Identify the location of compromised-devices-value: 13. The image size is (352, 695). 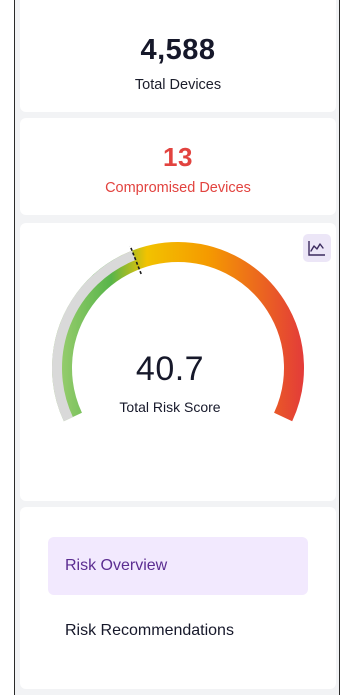
(178, 157).